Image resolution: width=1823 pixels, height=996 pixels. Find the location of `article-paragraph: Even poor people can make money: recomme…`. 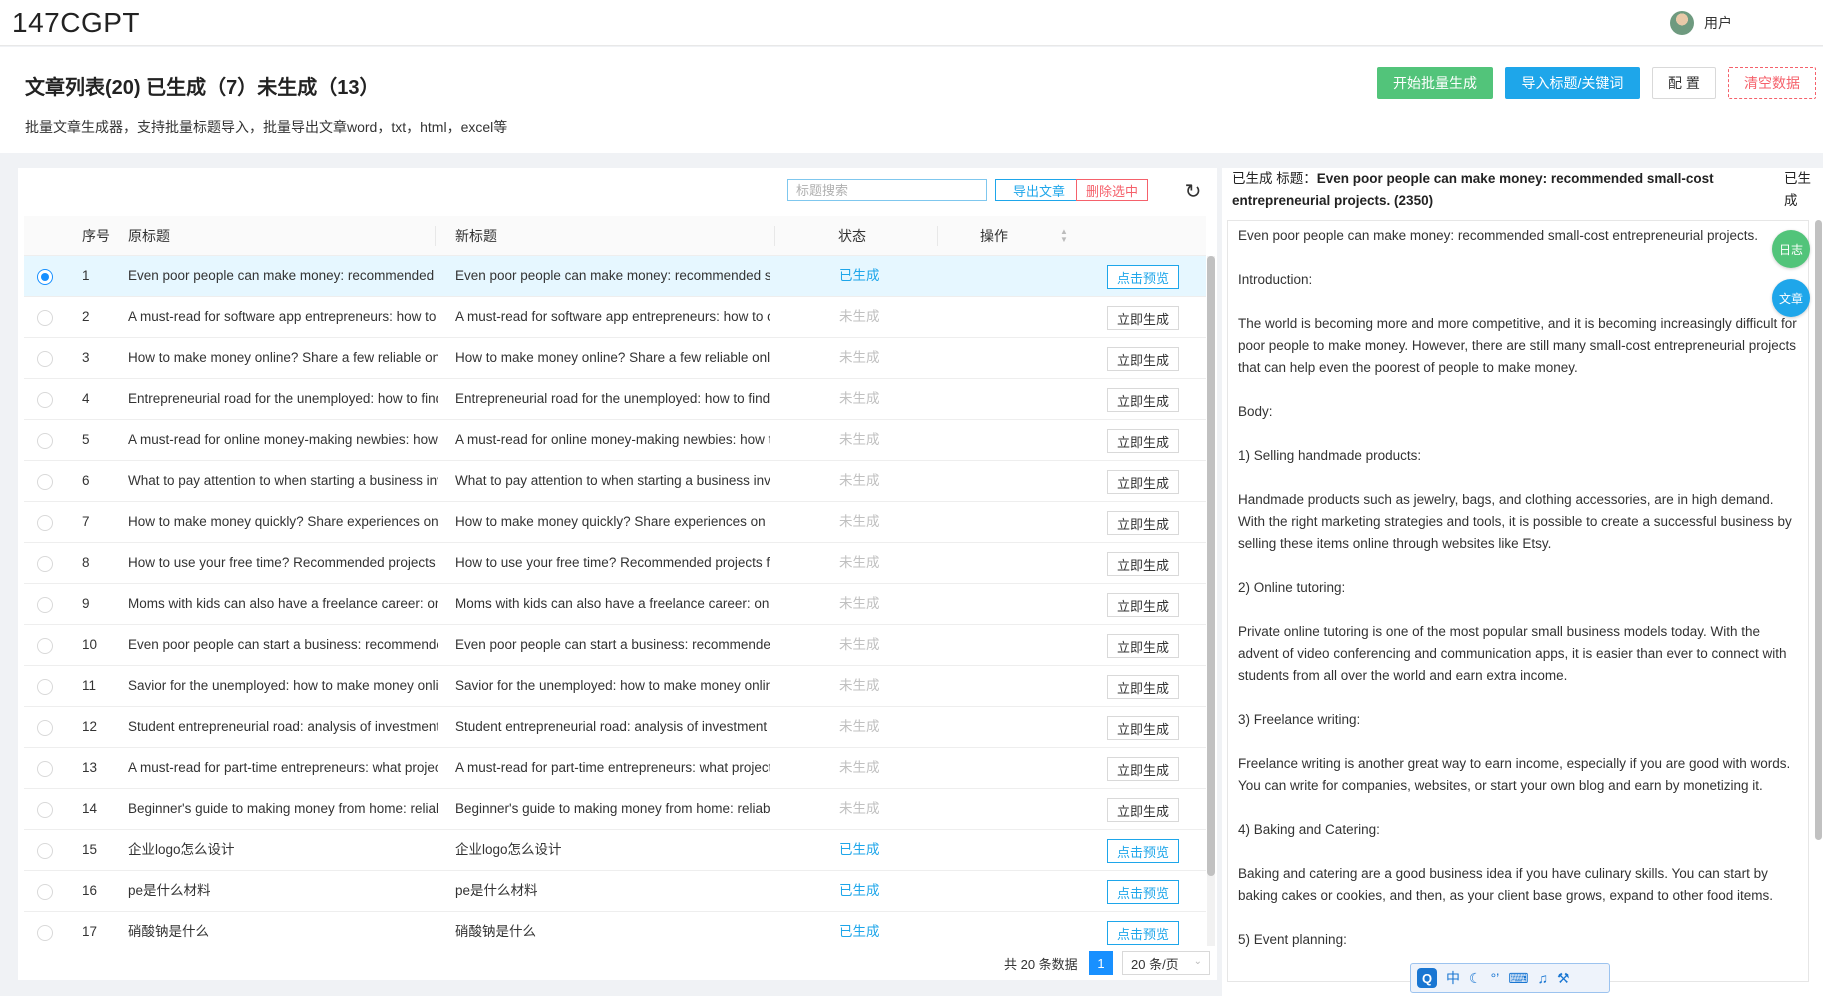

article-paragraph: Even poor people can make money: recomme… is located at coordinates (1498, 235).